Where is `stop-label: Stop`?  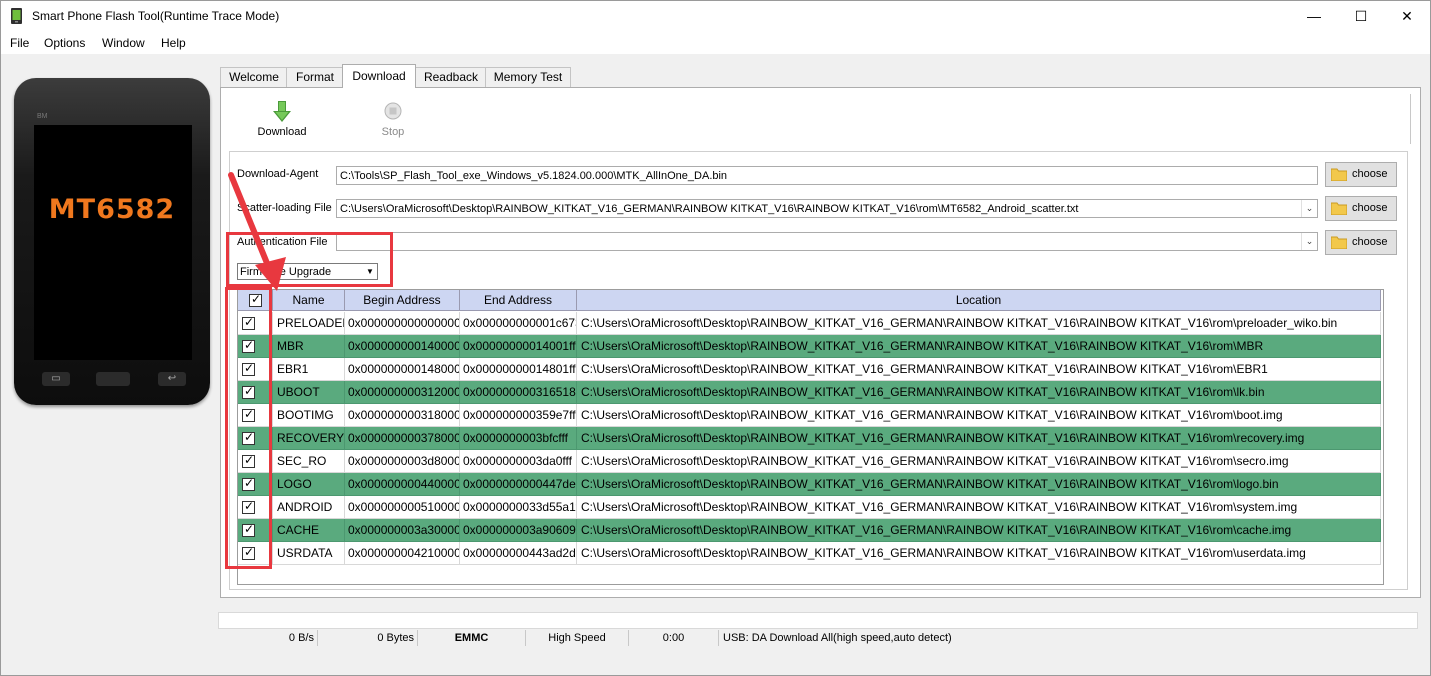
stop-label: Stop is located at coordinates (393, 132).